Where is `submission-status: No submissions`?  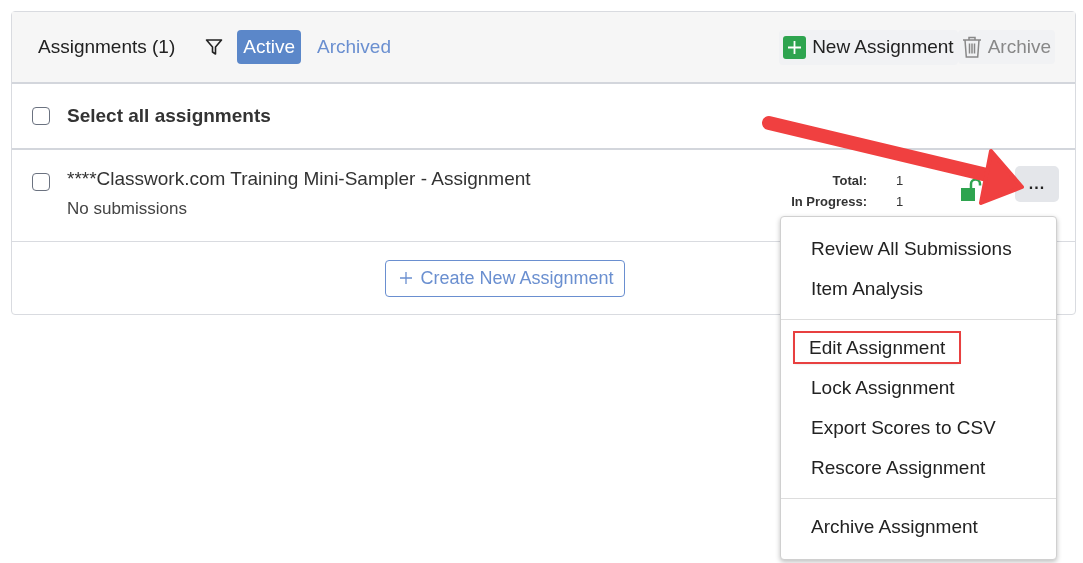 submission-status: No submissions is located at coordinates (127, 209).